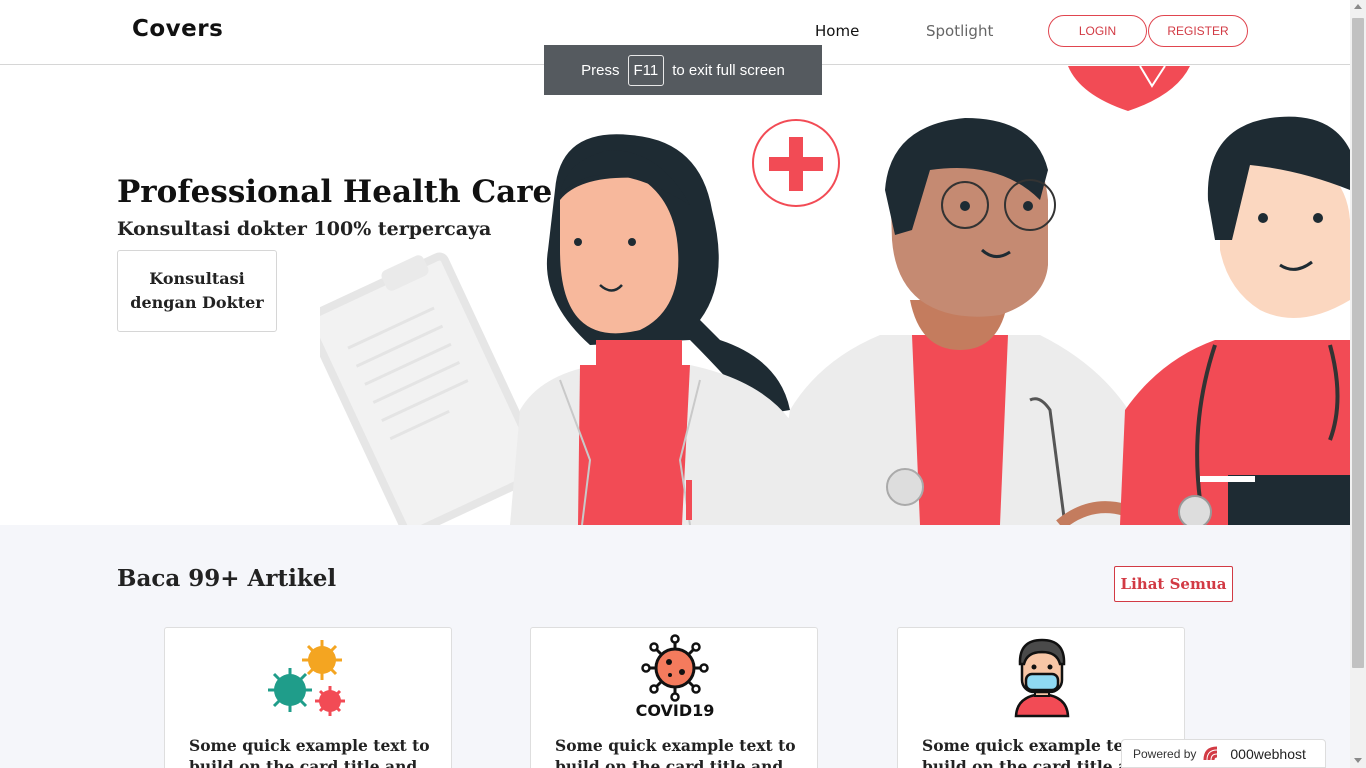 The height and width of the screenshot is (768, 1366). What do you see at coordinates (433, 388) in the screenshot?
I see `clipboard-graphic` at bounding box center [433, 388].